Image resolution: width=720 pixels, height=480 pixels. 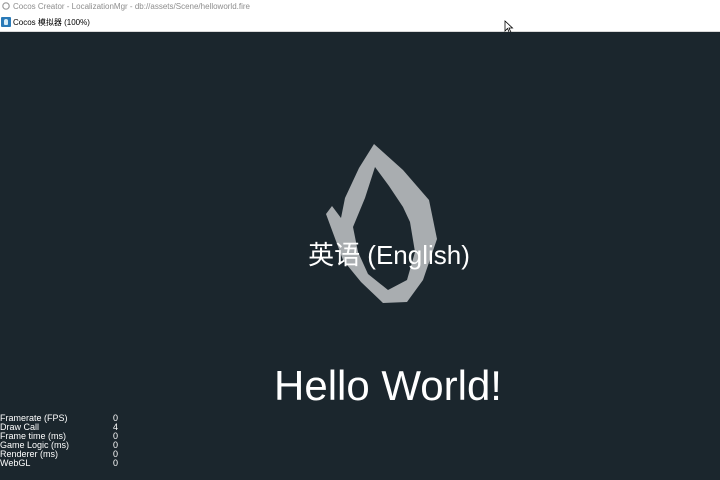 I want to click on stat-label: WebGL, so click(x=15, y=463).